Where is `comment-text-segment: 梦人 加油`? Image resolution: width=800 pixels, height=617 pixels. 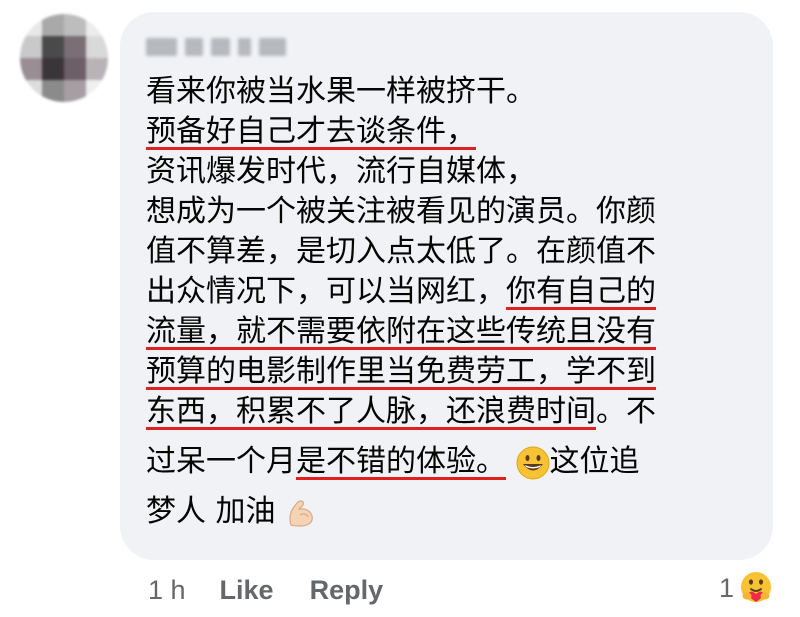
comment-text-segment: 梦人 加油 is located at coordinates (211, 511).